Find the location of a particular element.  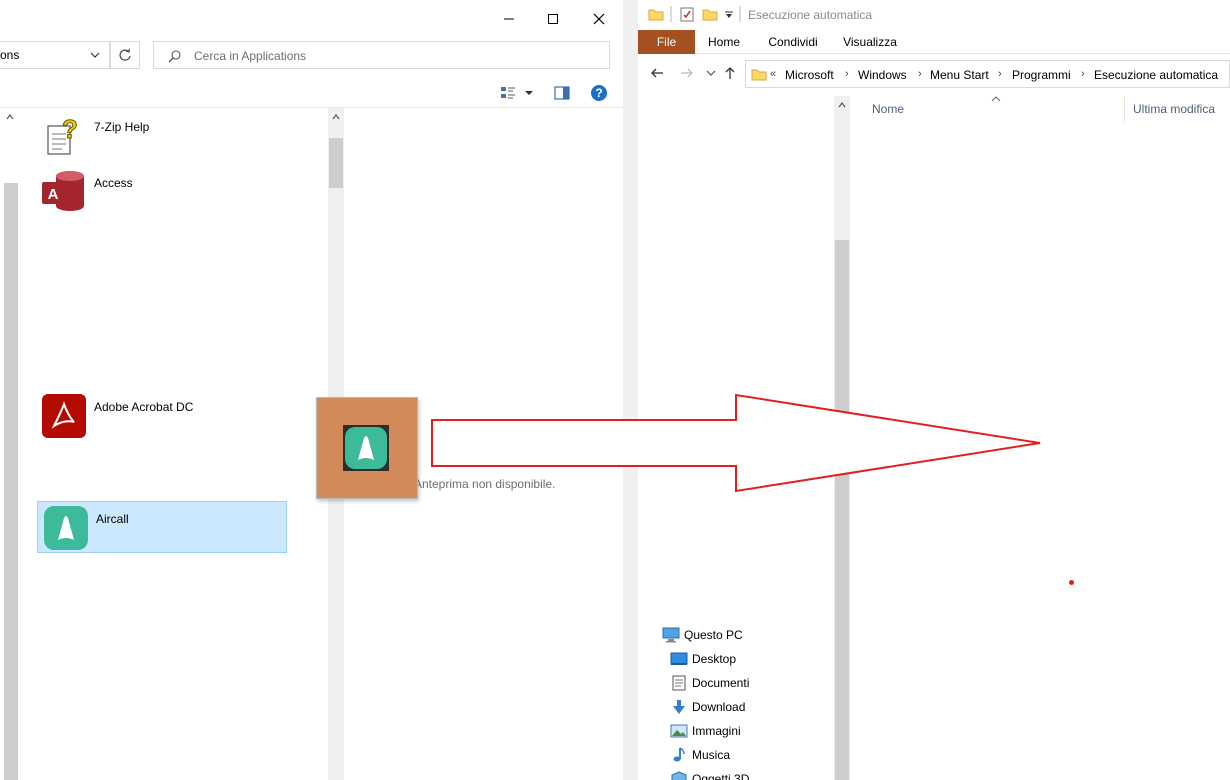

red-dot is located at coordinates (1071, 582).